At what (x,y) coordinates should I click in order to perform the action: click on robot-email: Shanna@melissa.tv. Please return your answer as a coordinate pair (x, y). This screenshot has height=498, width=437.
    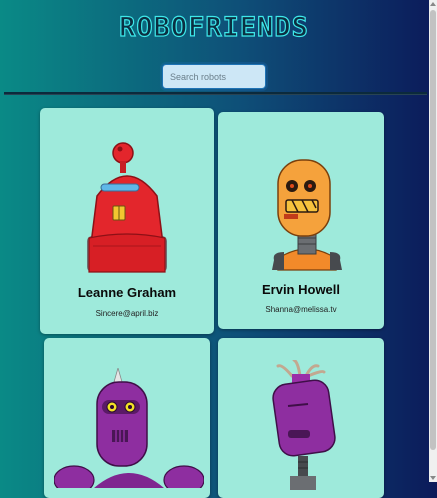
    Looking at the image, I should click on (301, 309).